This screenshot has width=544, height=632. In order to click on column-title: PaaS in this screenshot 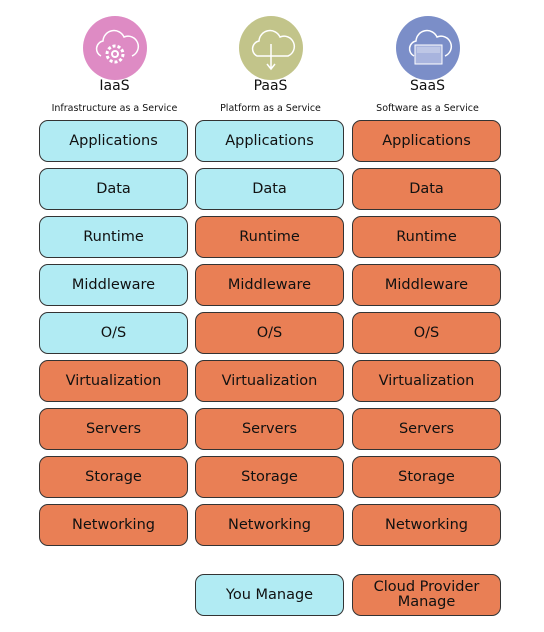, I will do `click(270, 86)`.